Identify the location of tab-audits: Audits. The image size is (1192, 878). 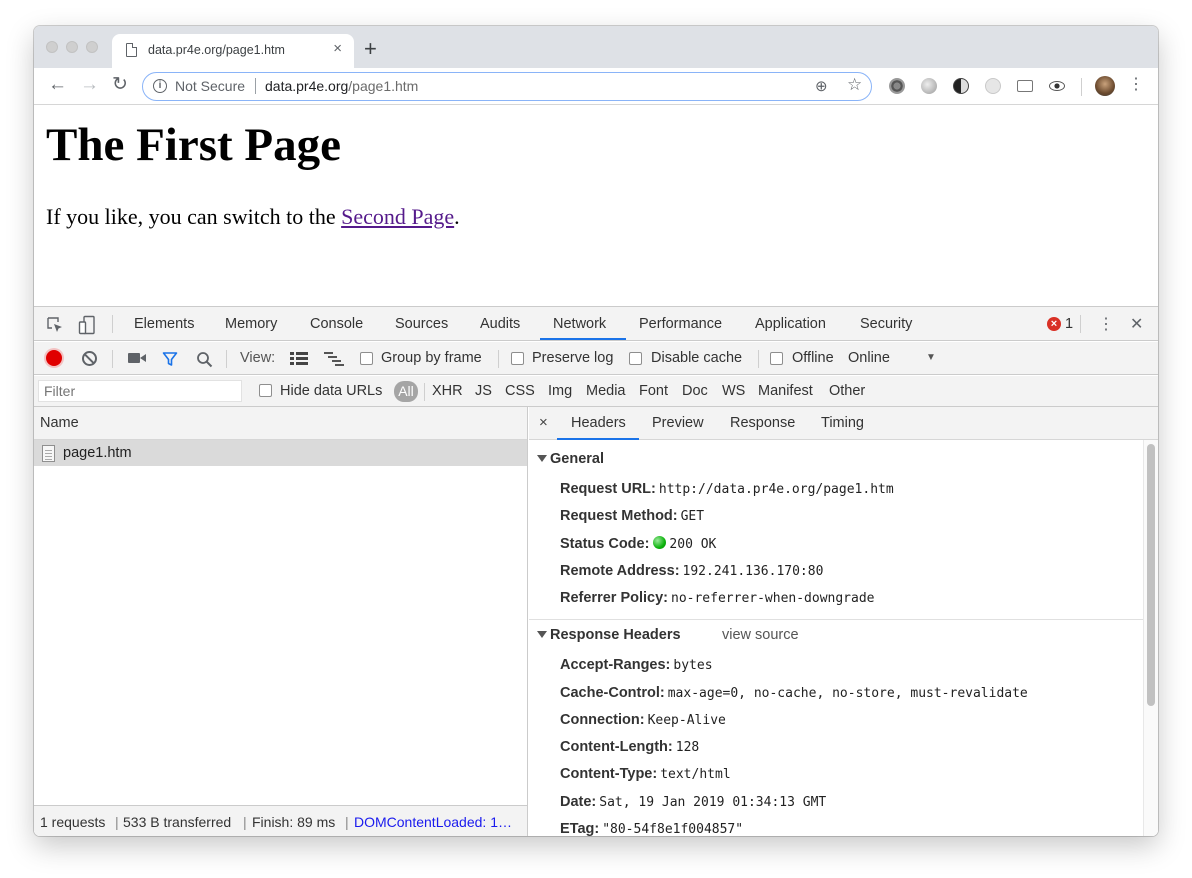
(500, 324).